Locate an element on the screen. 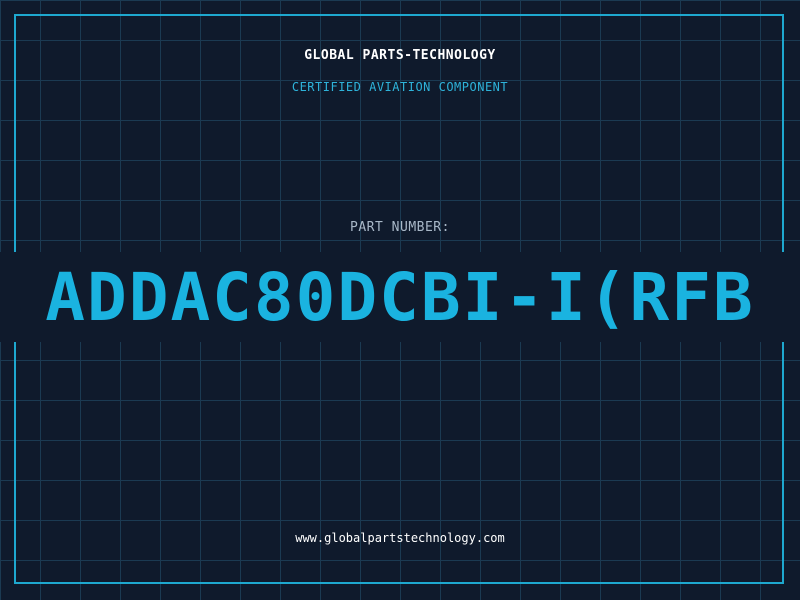  certification-subtitle: CERTIFIED AVIATION COMPONENT is located at coordinates (400, 87).